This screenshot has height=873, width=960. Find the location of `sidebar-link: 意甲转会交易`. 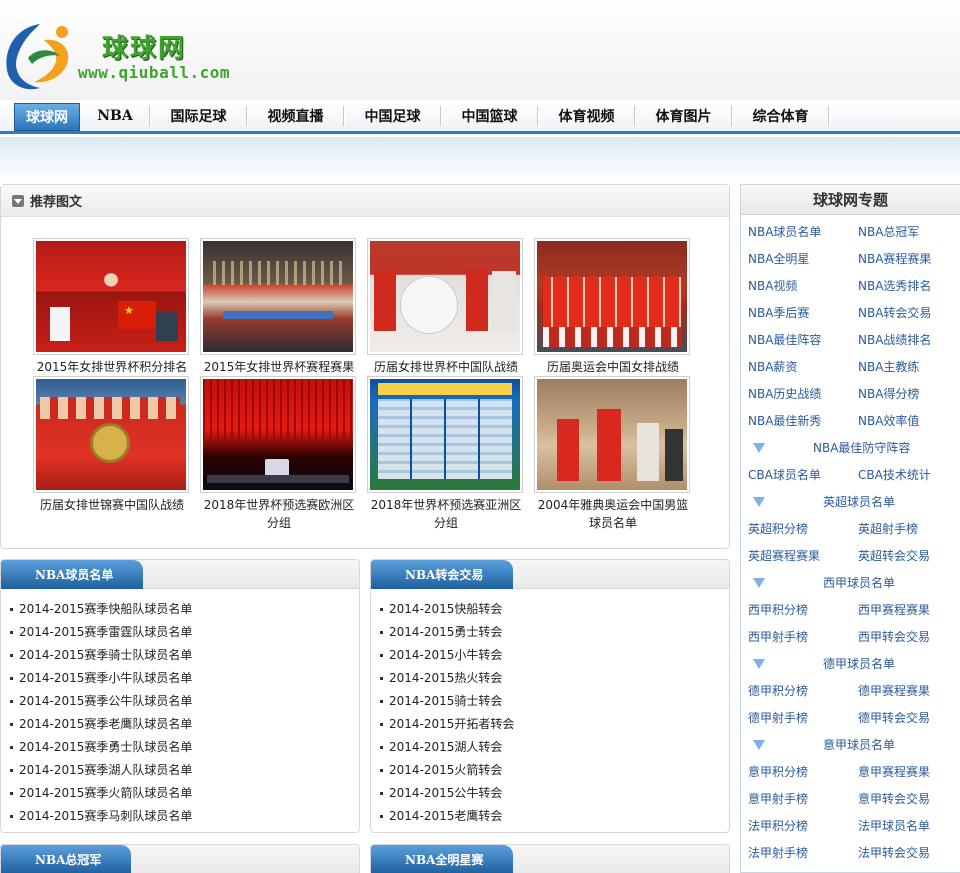

sidebar-link: 意甲转会交易 is located at coordinates (894, 798).